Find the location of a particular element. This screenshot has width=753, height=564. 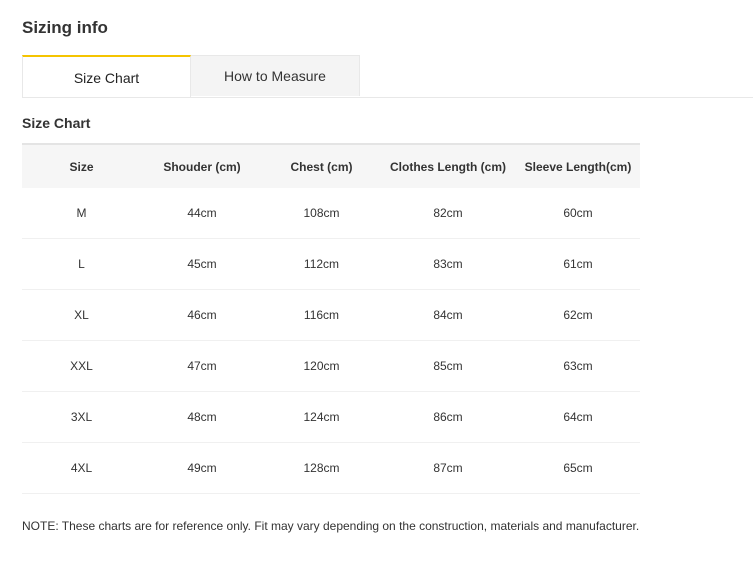

table-row: L 45cm 112cm 83cm 61cm is located at coordinates (331, 264).